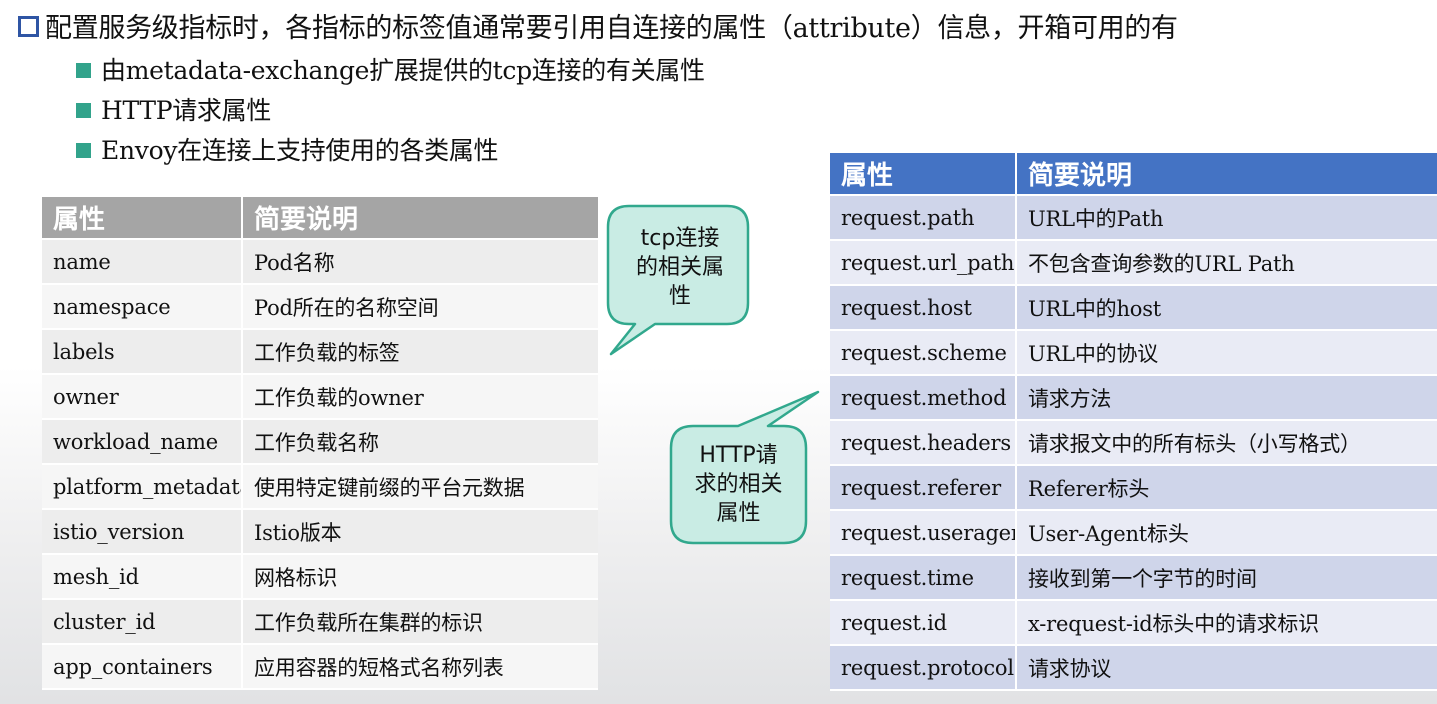  I want to click on table-row: request.scheme URL中的协议, so click(1133, 353).